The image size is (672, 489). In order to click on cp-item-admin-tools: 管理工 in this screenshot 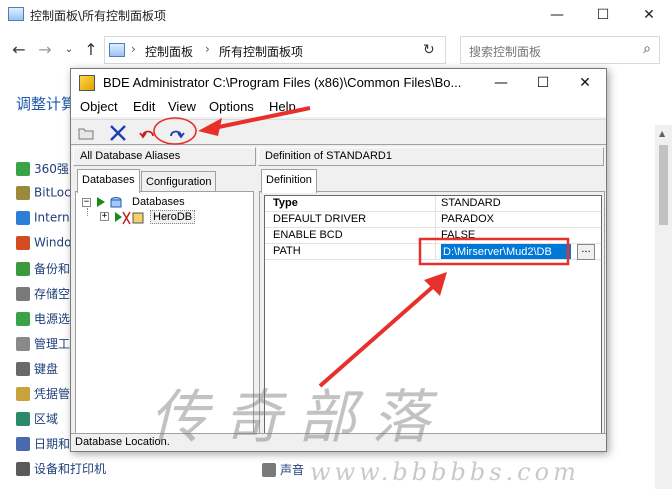, I will do `click(43, 346)`.